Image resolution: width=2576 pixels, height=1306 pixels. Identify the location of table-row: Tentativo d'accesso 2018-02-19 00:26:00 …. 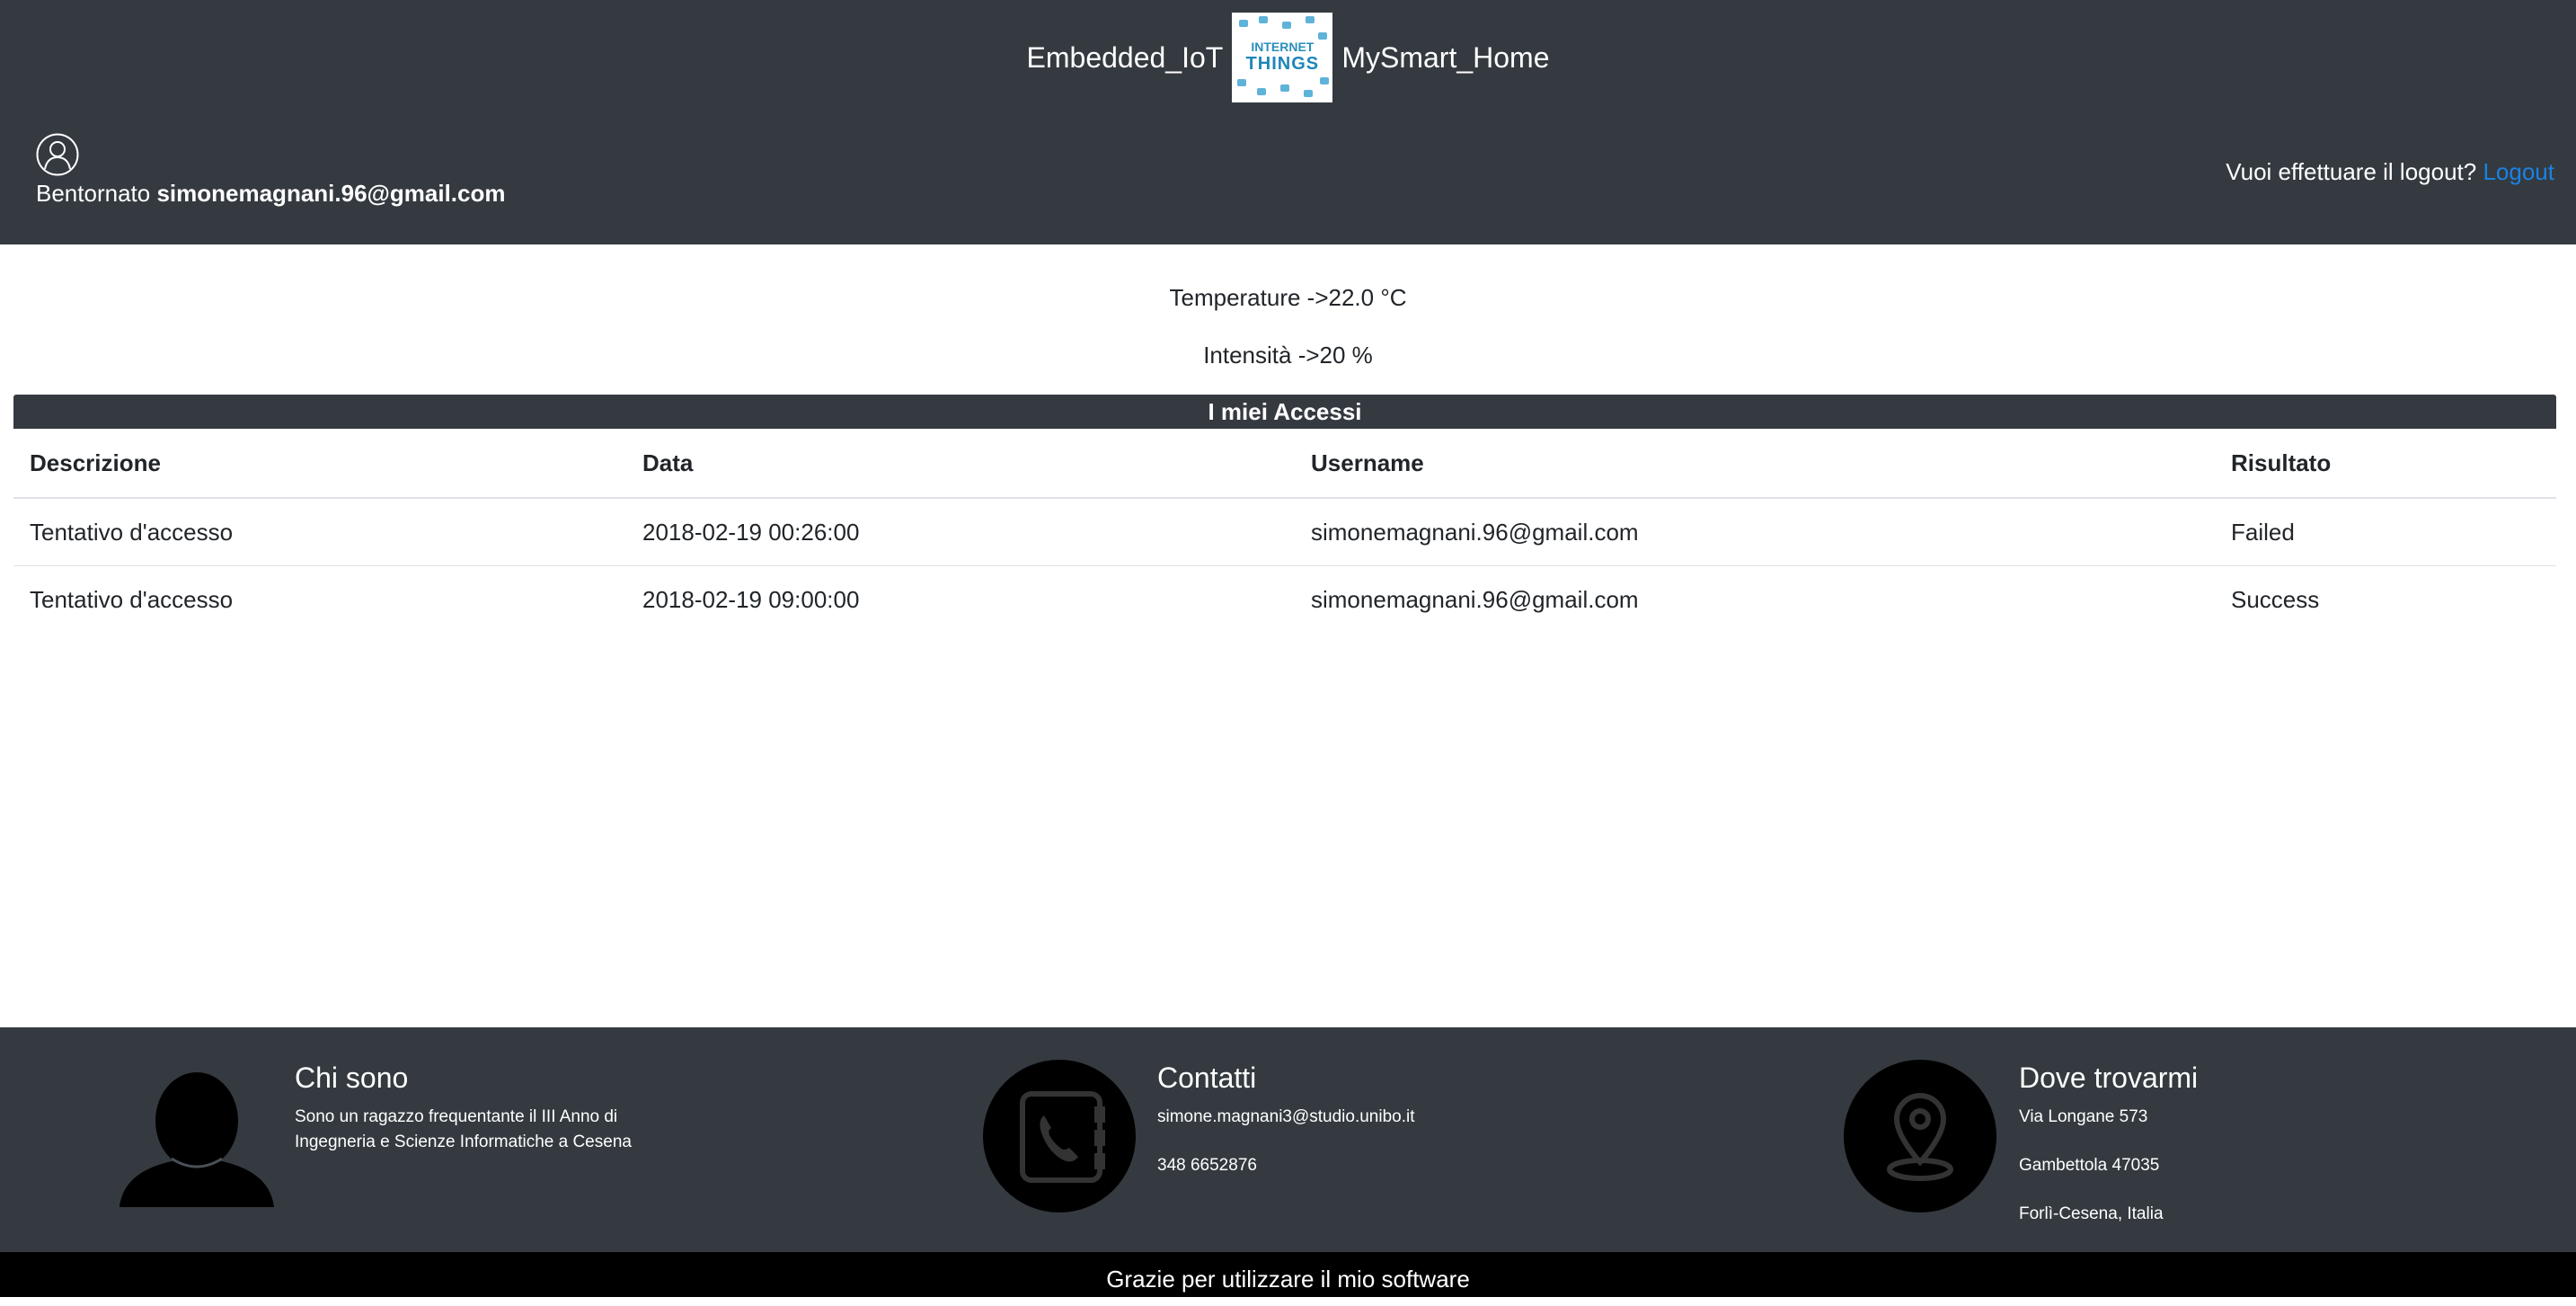
(1284, 532).